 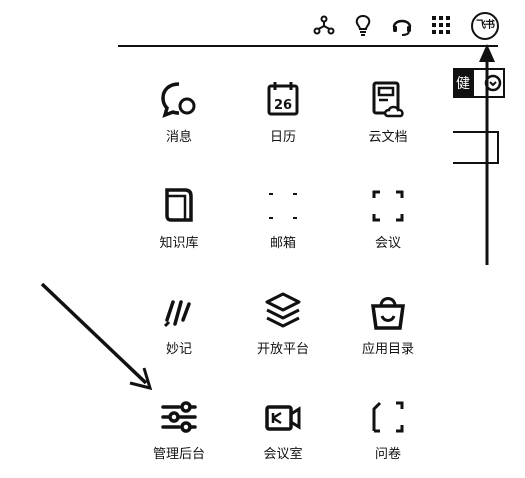 What do you see at coordinates (463, 84) in the screenshot?
I see `side-widget-text: 健` at bounding box center [463, 84].